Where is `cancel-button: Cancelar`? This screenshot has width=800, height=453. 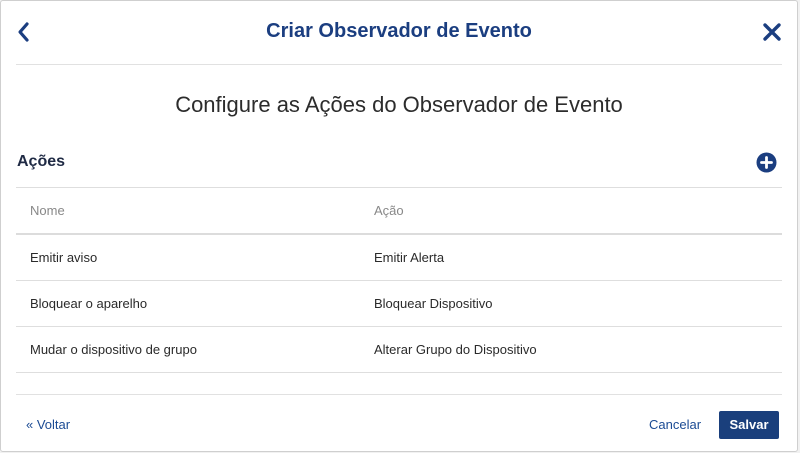 cancel-button: Cancelar is located at coordinates (675, 424).